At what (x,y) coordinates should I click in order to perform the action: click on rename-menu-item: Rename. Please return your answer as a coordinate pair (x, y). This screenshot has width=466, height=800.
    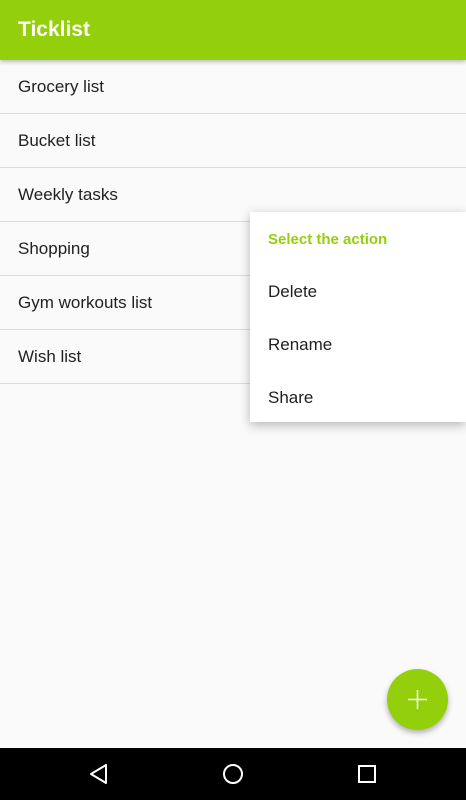
    Looking at the image, I should click on (358, 344).